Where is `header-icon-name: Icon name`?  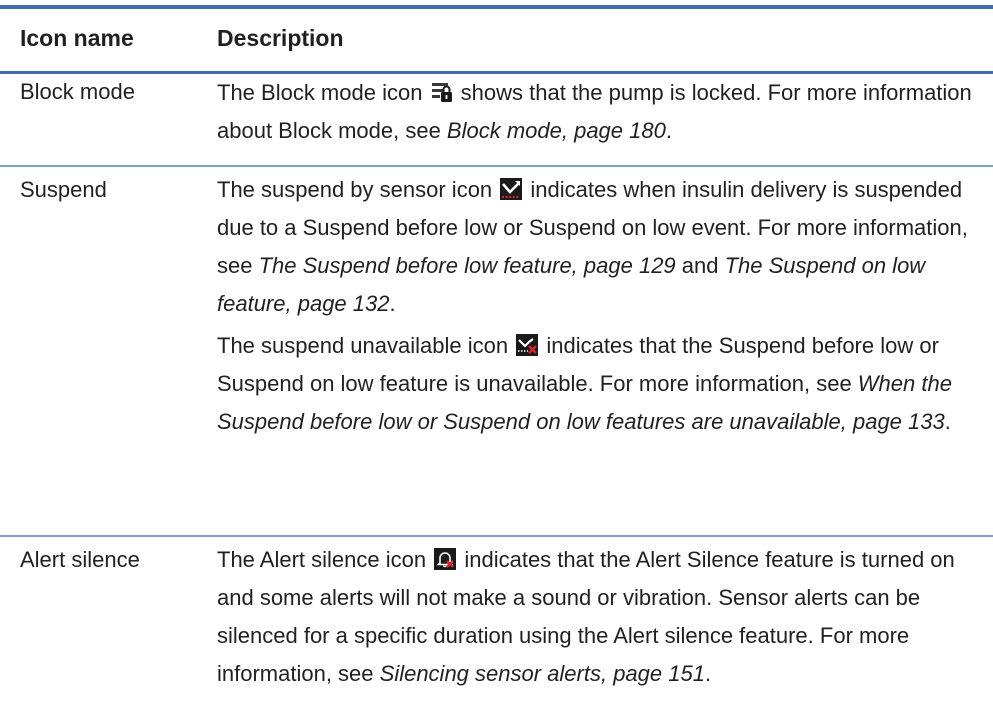
header-icon-name: Icon name is located at coordinates (77, 38).